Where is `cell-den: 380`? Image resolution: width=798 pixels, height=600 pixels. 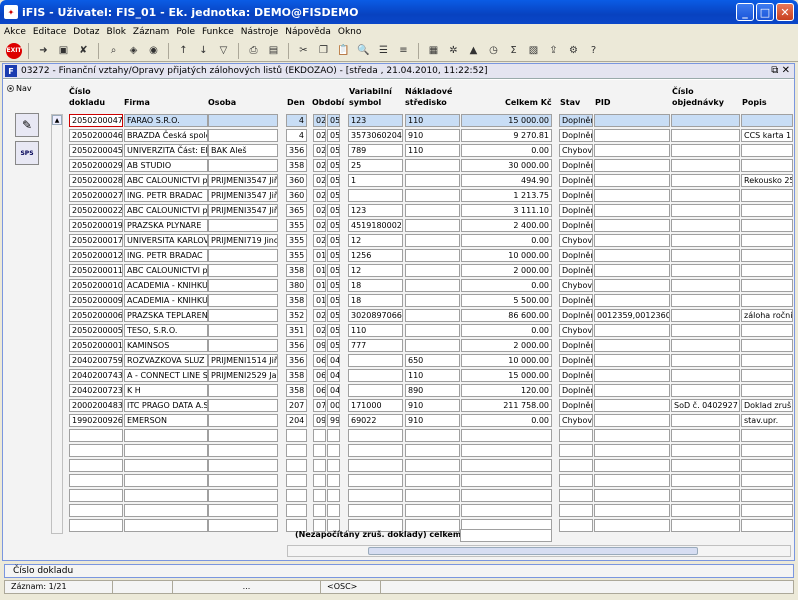
cell-den: 380 is located at coordinates (296, 285).